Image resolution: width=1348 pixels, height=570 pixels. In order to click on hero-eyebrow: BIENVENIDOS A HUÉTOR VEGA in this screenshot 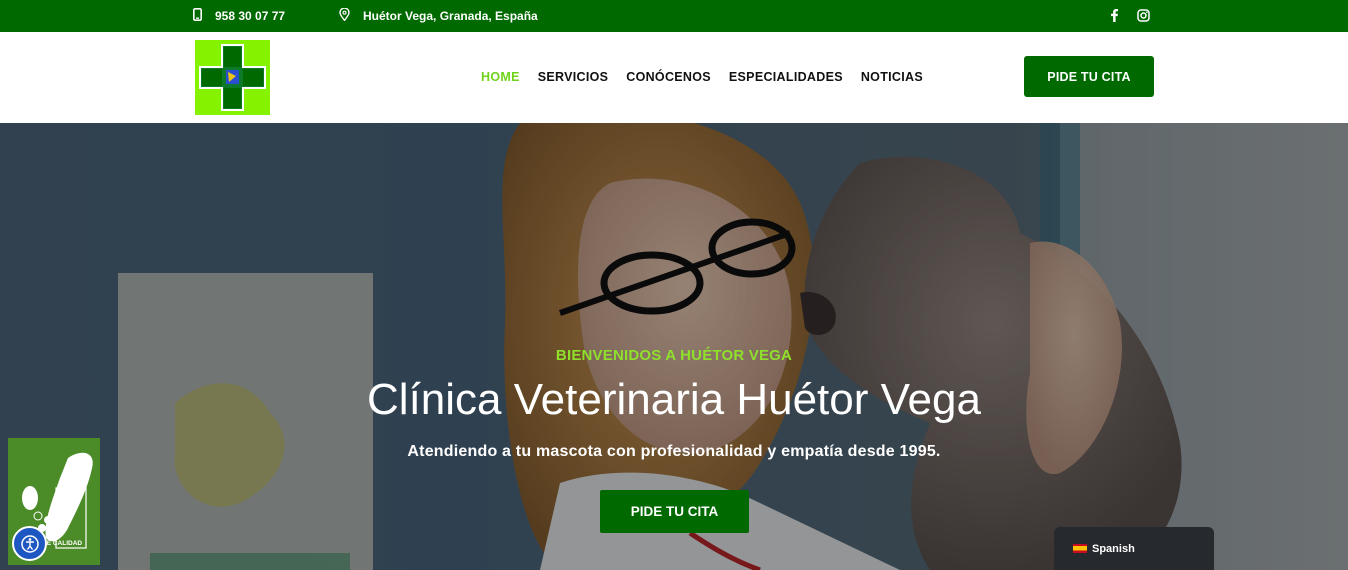, I will do `click(674, 355)`.